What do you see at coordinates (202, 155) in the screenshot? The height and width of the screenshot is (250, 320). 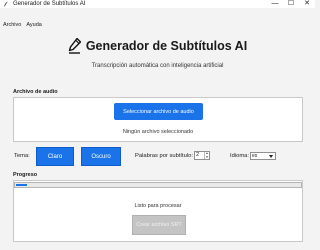 I see `words-per-subtitle-spinbox: 2 ▲ ▼` at bounding box center [202, 155].